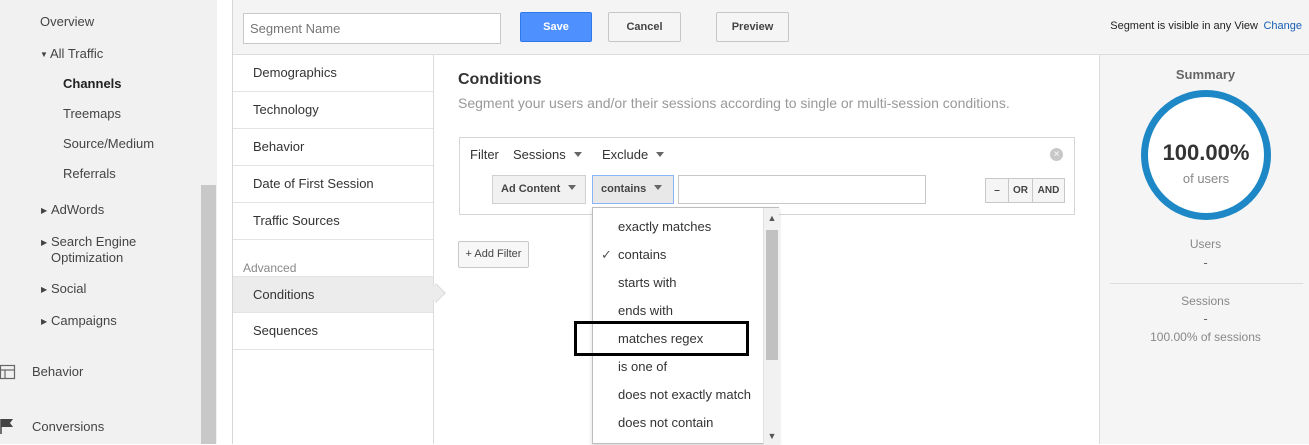 This screenshot has height=445, width=1309. Describe the element at coordinates (802, 189) in the screenshot. I see `condition-value-input` at that location.